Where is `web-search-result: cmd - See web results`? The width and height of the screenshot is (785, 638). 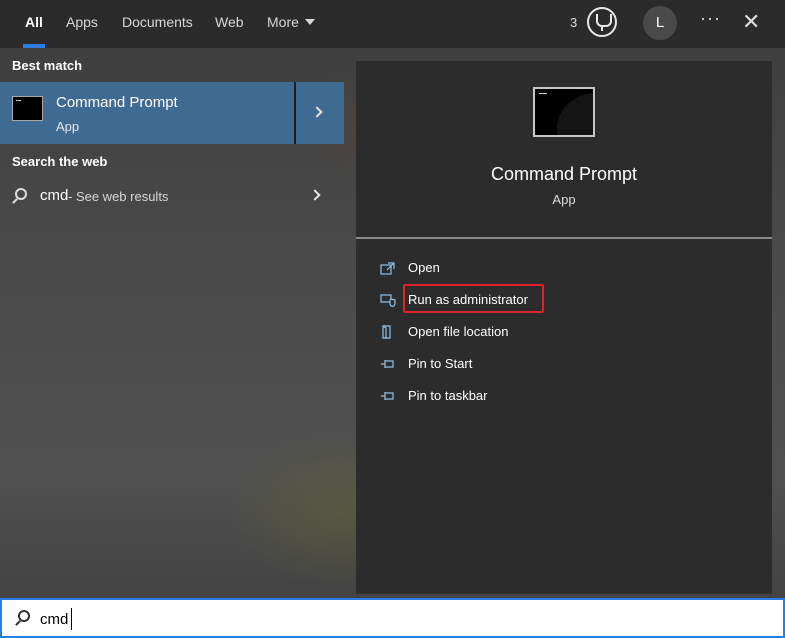 web-search-result: cmd - See web results is located at coordinates (172, 196).